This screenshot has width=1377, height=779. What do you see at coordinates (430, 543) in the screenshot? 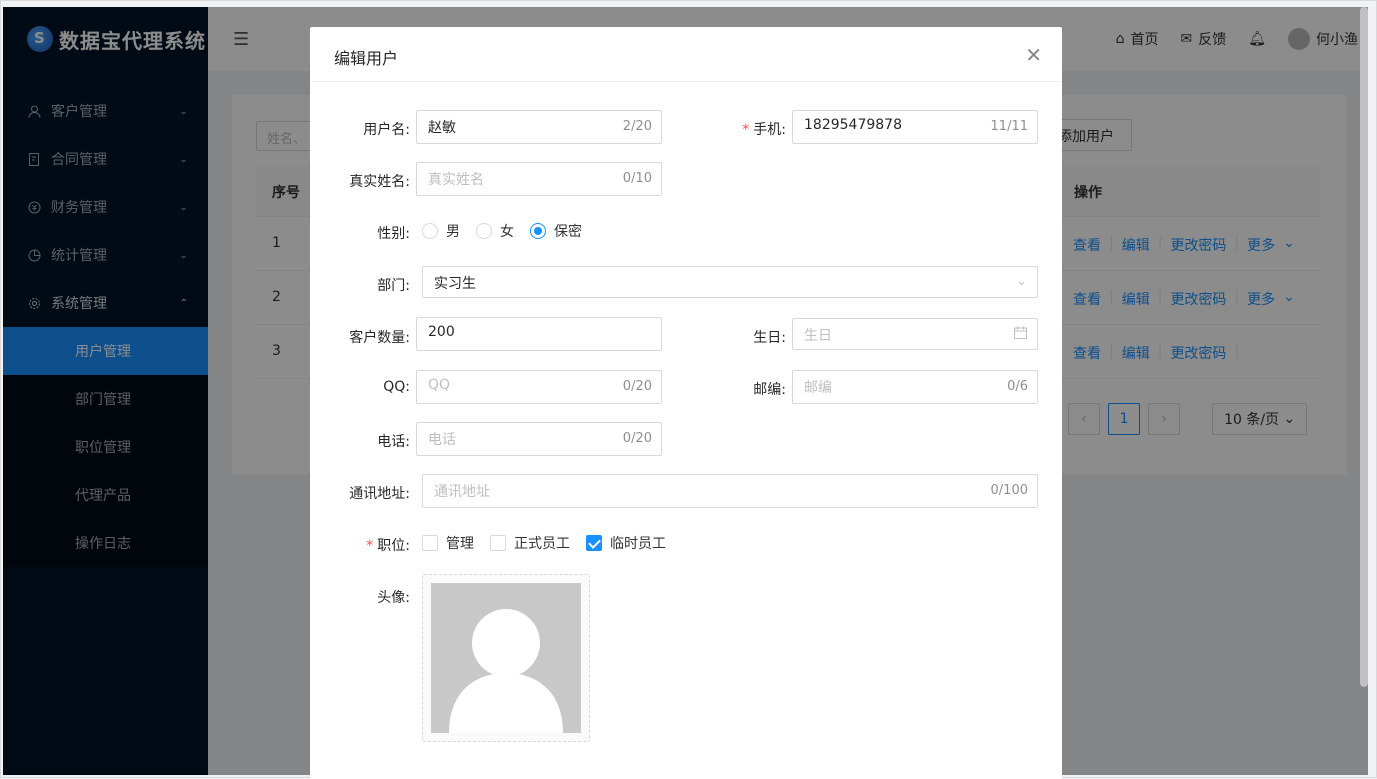
I see `checkbox-manager` at bounding box center [430, 543].